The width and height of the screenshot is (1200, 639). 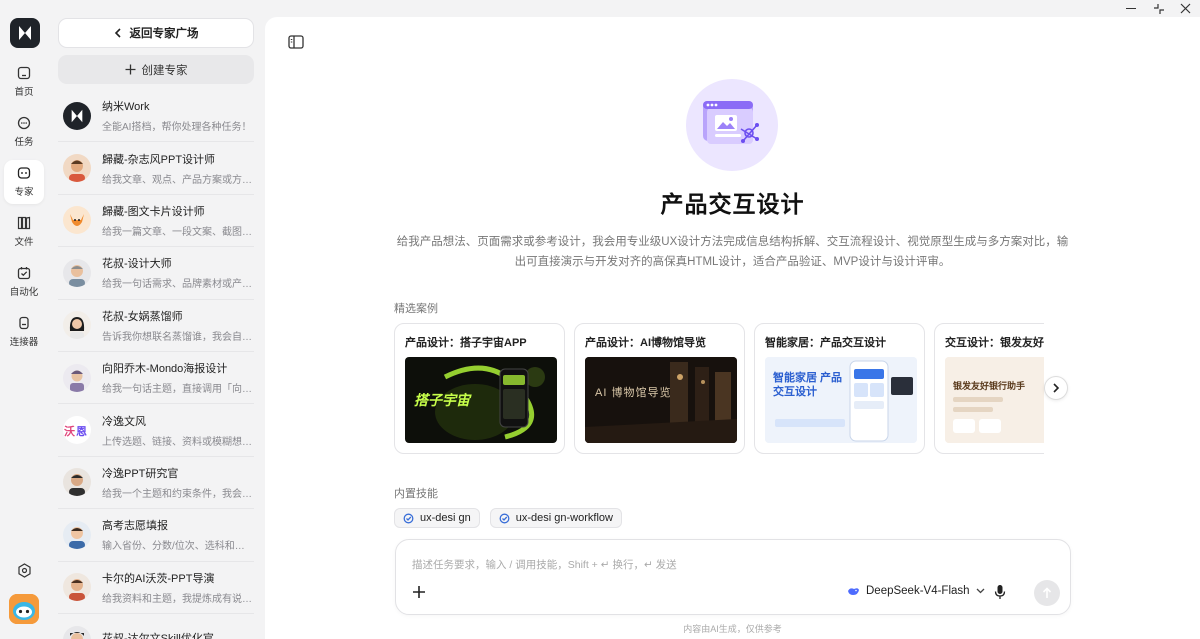 I want to click on sidebar-toggle-icon, so click(x=296, y=42).